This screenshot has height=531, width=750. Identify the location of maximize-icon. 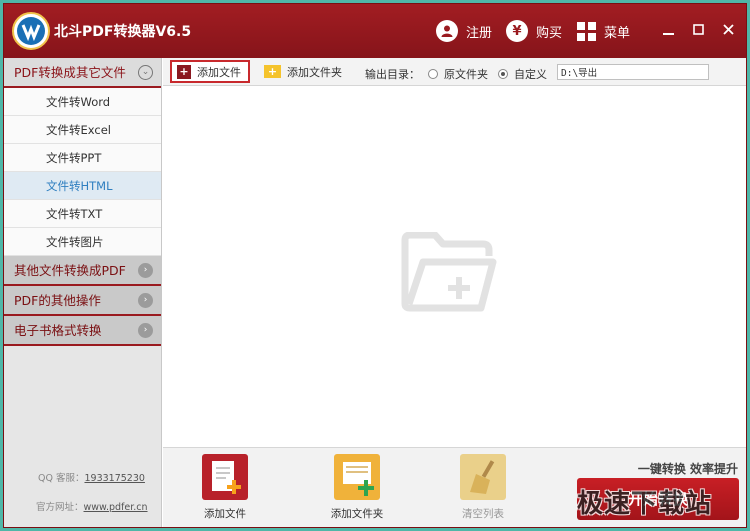
(698, 29).